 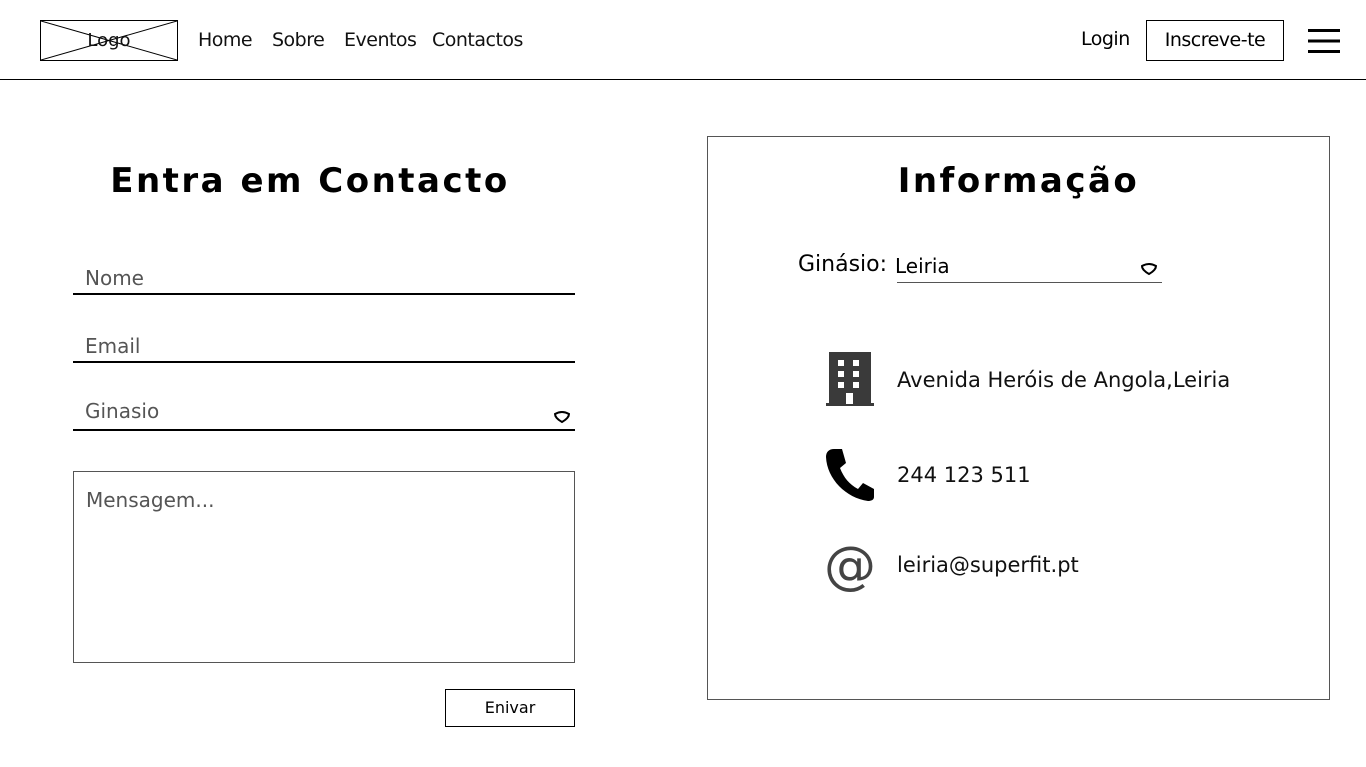 I want to click on address-text: Avenida Heróis de Angola,Leiria, so click(x=1064, y=380).